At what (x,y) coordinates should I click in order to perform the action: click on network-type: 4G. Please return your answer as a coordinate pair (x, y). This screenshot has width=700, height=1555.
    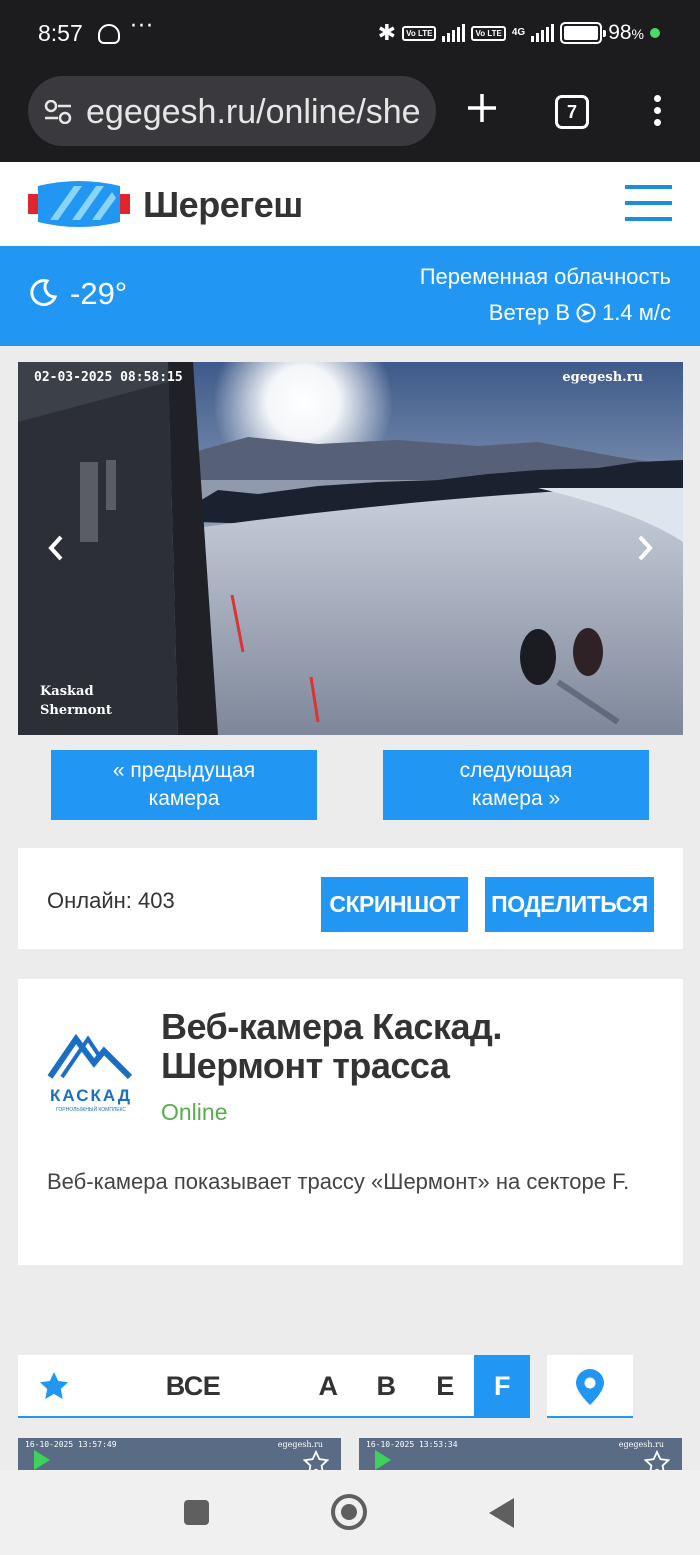
    Looking at the image, I should click on (518, 32).